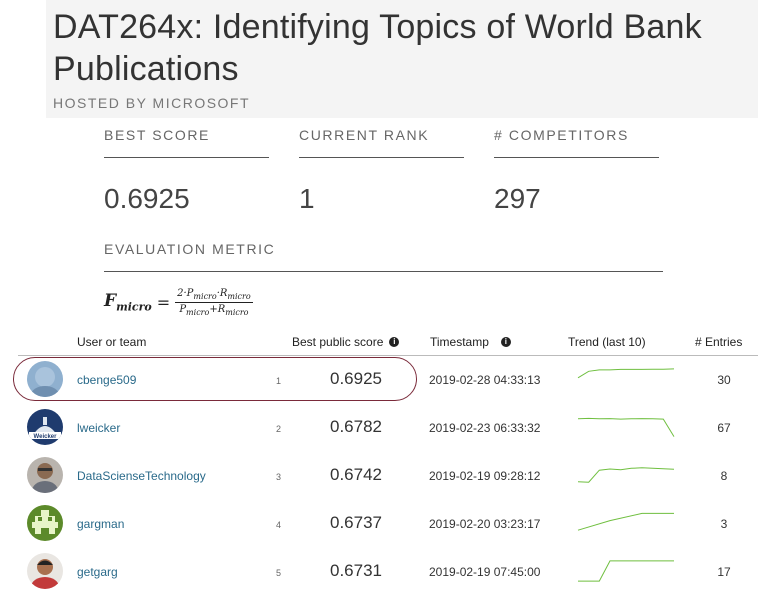 The image size is (762, 600). What do you see at coordinates (163, 302) in the screenshot?
I see `formula-equals: =` at bounding box center [163, 302].